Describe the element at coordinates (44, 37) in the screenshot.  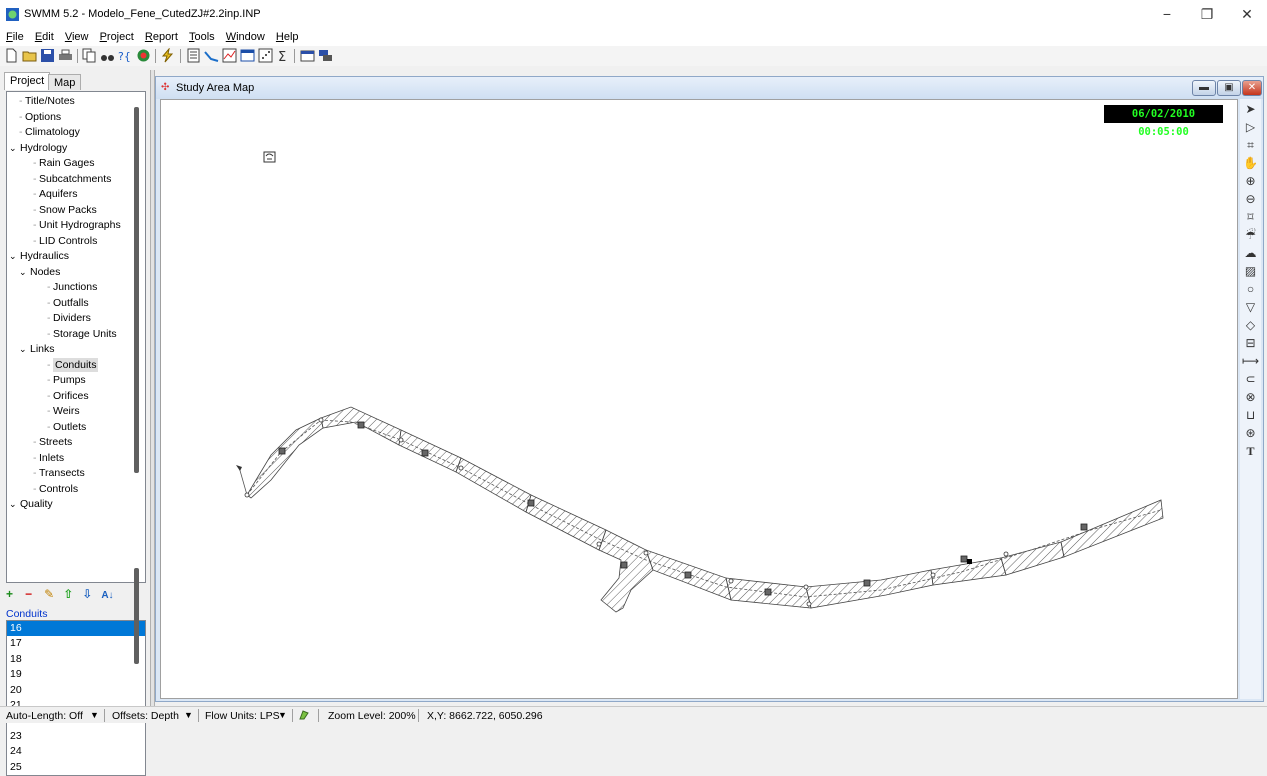
I see `menu-edit: Edit` at that location.